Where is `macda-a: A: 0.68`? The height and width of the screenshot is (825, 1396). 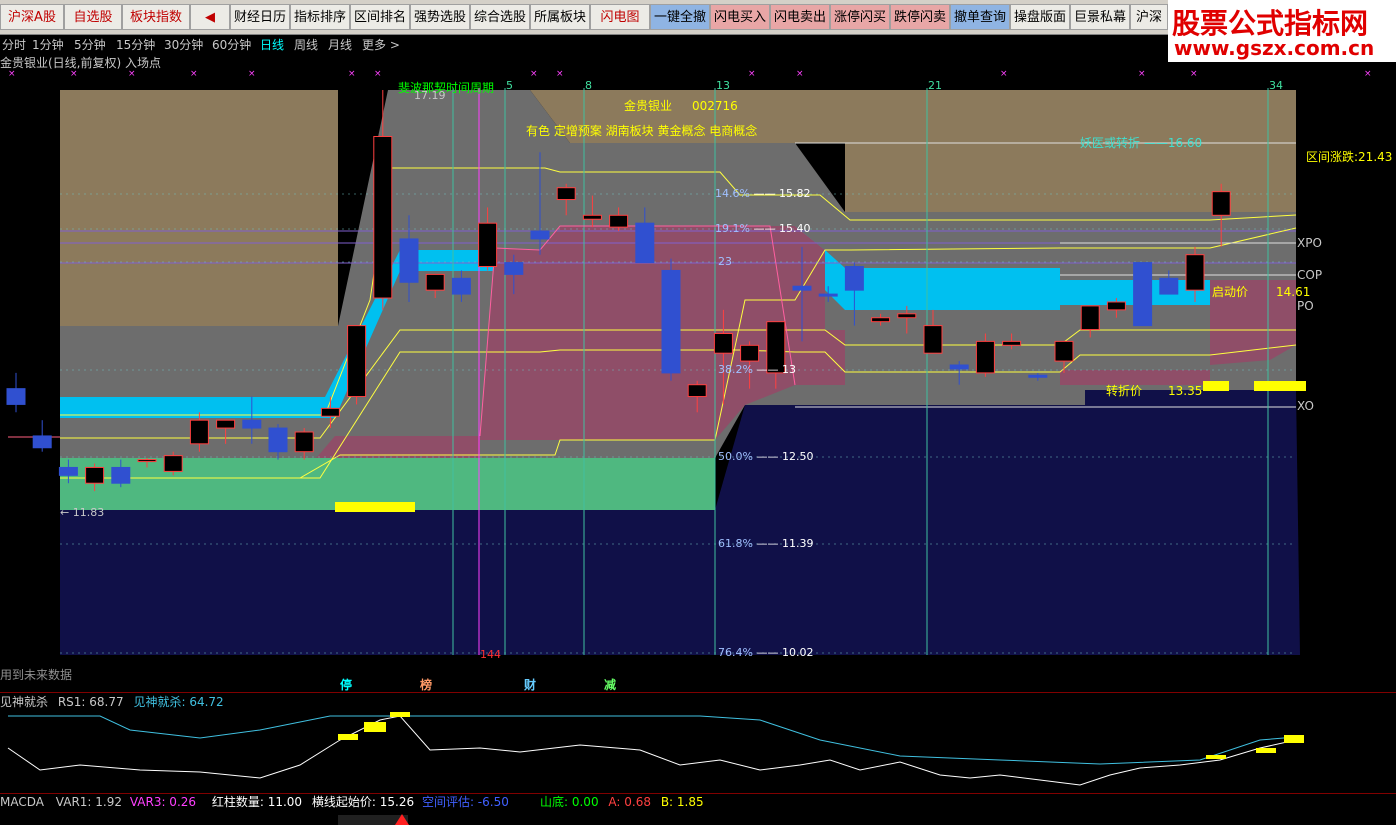 macda-a: A: 0.68 is located at coordinates (629, 802).